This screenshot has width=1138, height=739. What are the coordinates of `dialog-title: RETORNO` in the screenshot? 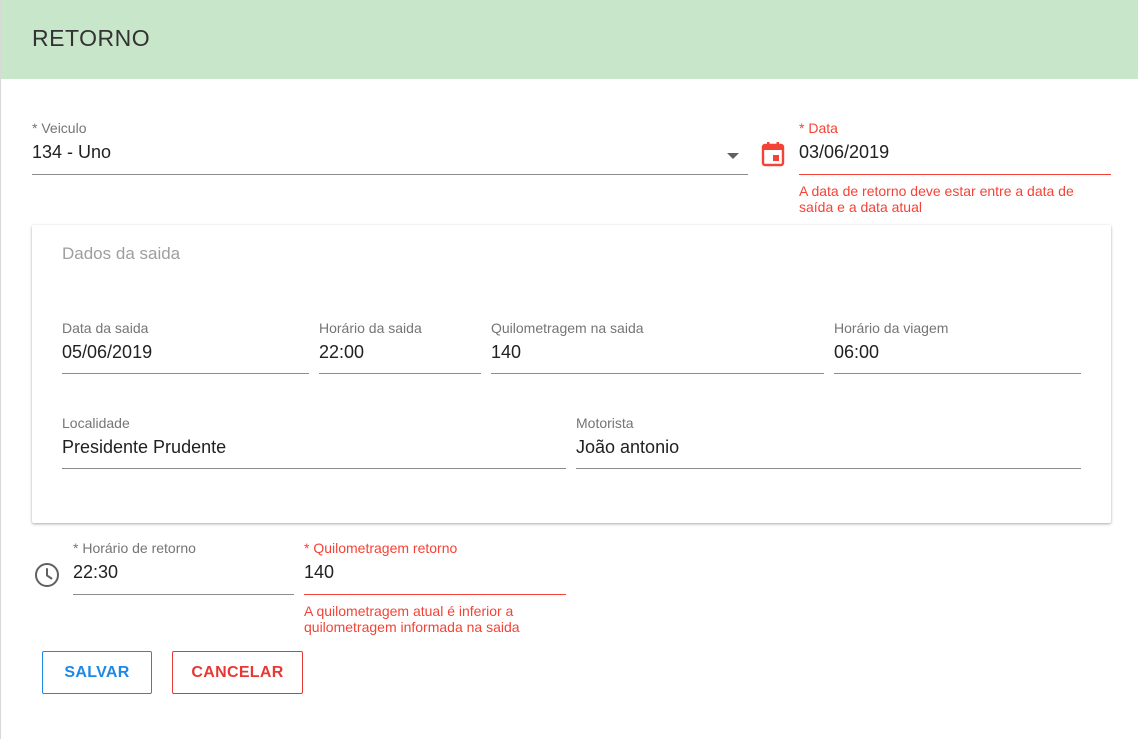 It's located at (91, 38).